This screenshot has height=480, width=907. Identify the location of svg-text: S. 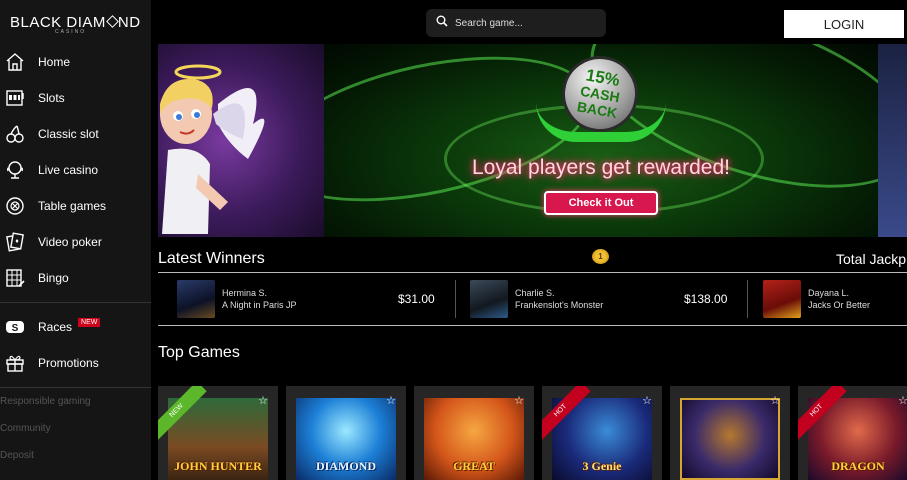
(15, 328).